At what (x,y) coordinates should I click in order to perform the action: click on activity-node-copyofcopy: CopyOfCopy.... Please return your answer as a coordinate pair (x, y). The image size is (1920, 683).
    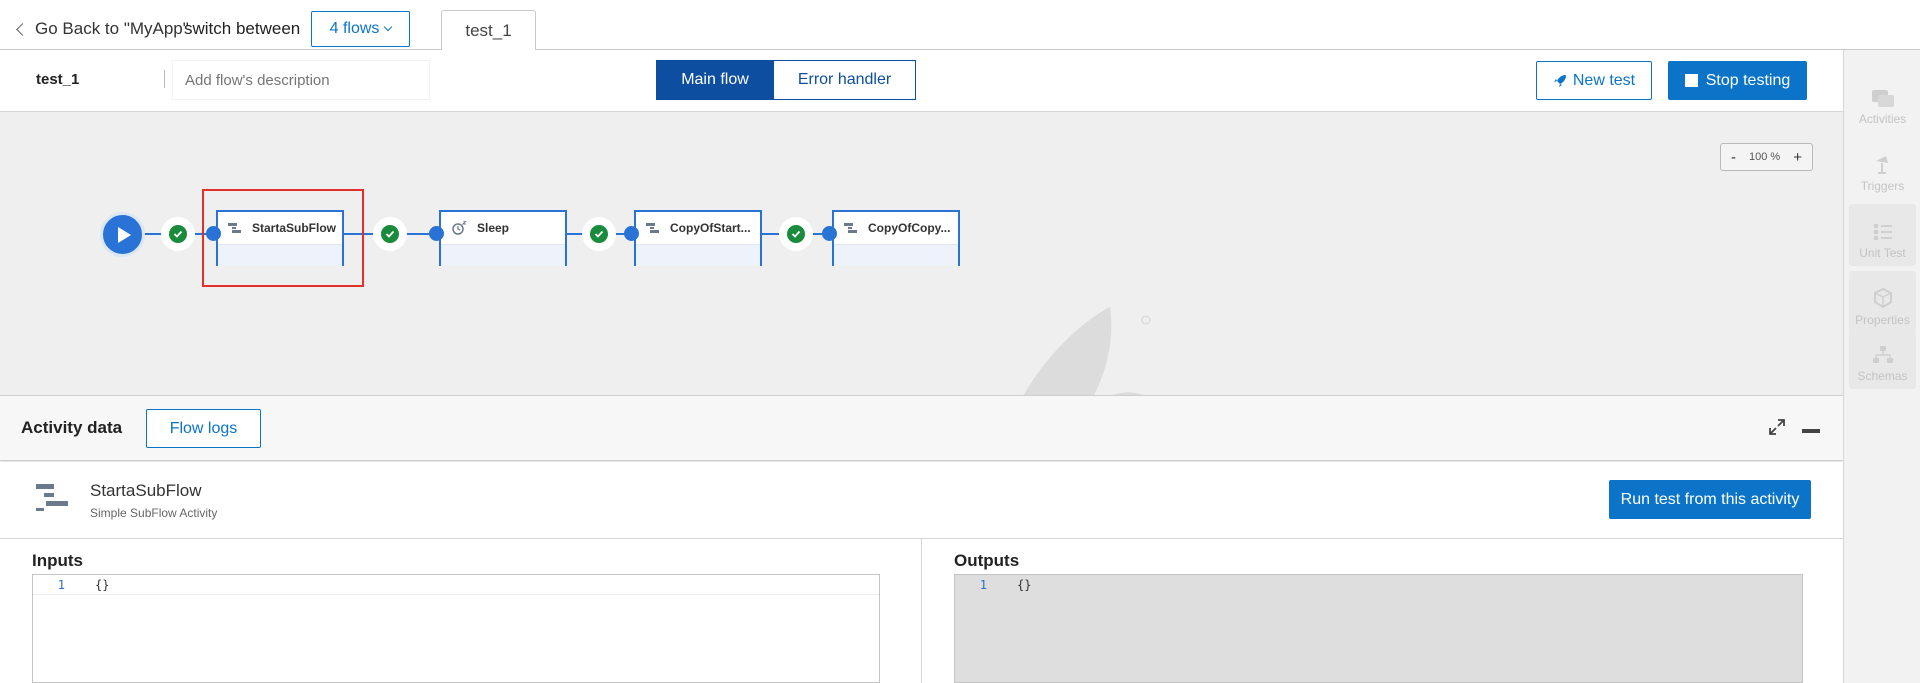
    Looking at the image, I should click on (896, 238).